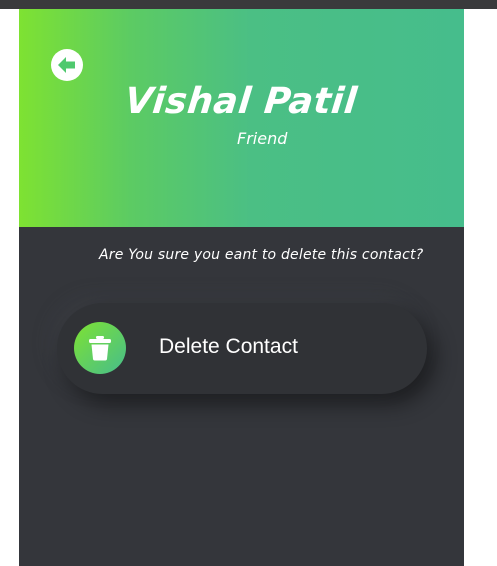  I want to click on contact-name: Vishal Patil, so click(241, 101).